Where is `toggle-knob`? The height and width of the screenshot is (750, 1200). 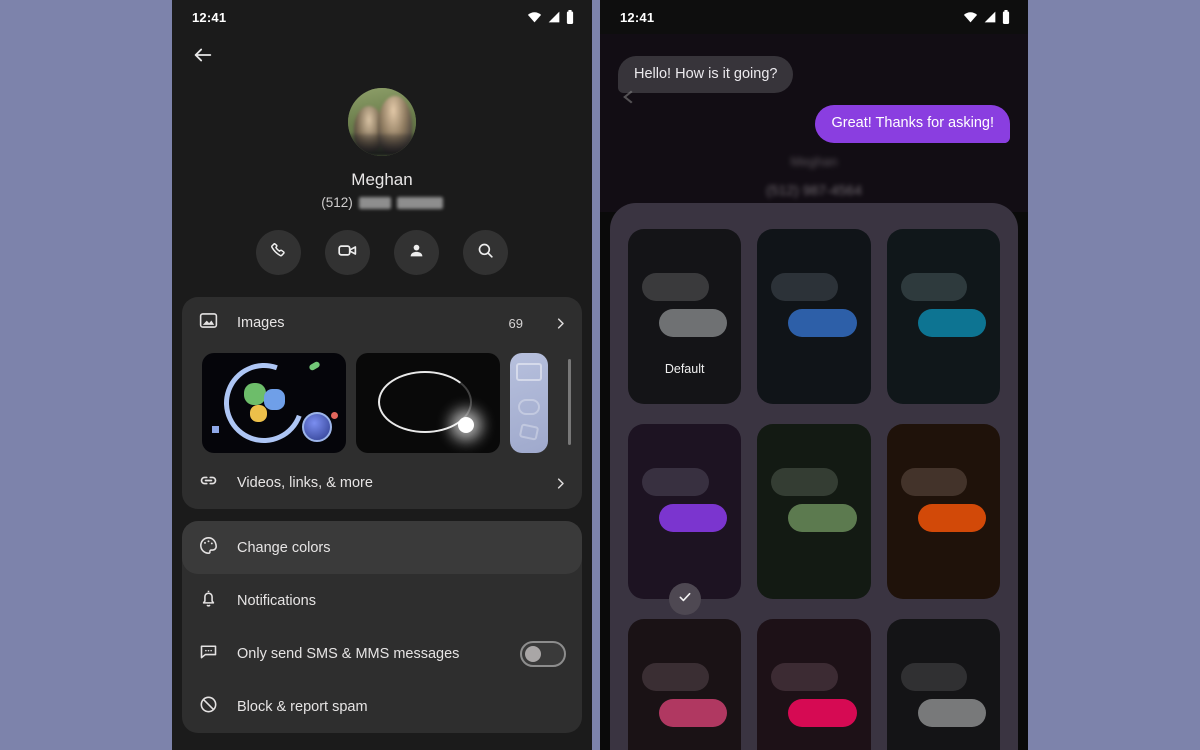
toggle-knob is located at coordinates (533, 653).